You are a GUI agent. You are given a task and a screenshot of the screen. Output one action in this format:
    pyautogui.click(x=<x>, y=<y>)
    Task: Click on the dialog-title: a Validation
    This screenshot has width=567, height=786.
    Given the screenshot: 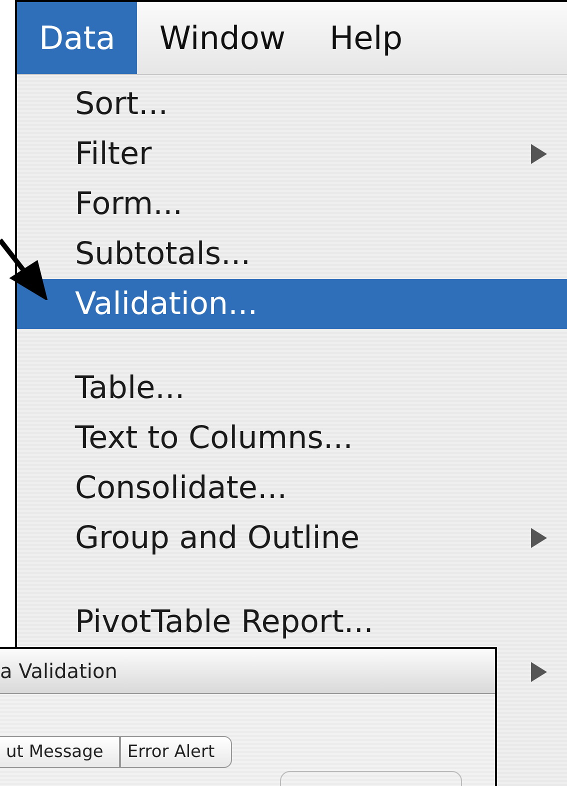 What is the action you would take?
    pyautogui.click(x=247, y=671)
    